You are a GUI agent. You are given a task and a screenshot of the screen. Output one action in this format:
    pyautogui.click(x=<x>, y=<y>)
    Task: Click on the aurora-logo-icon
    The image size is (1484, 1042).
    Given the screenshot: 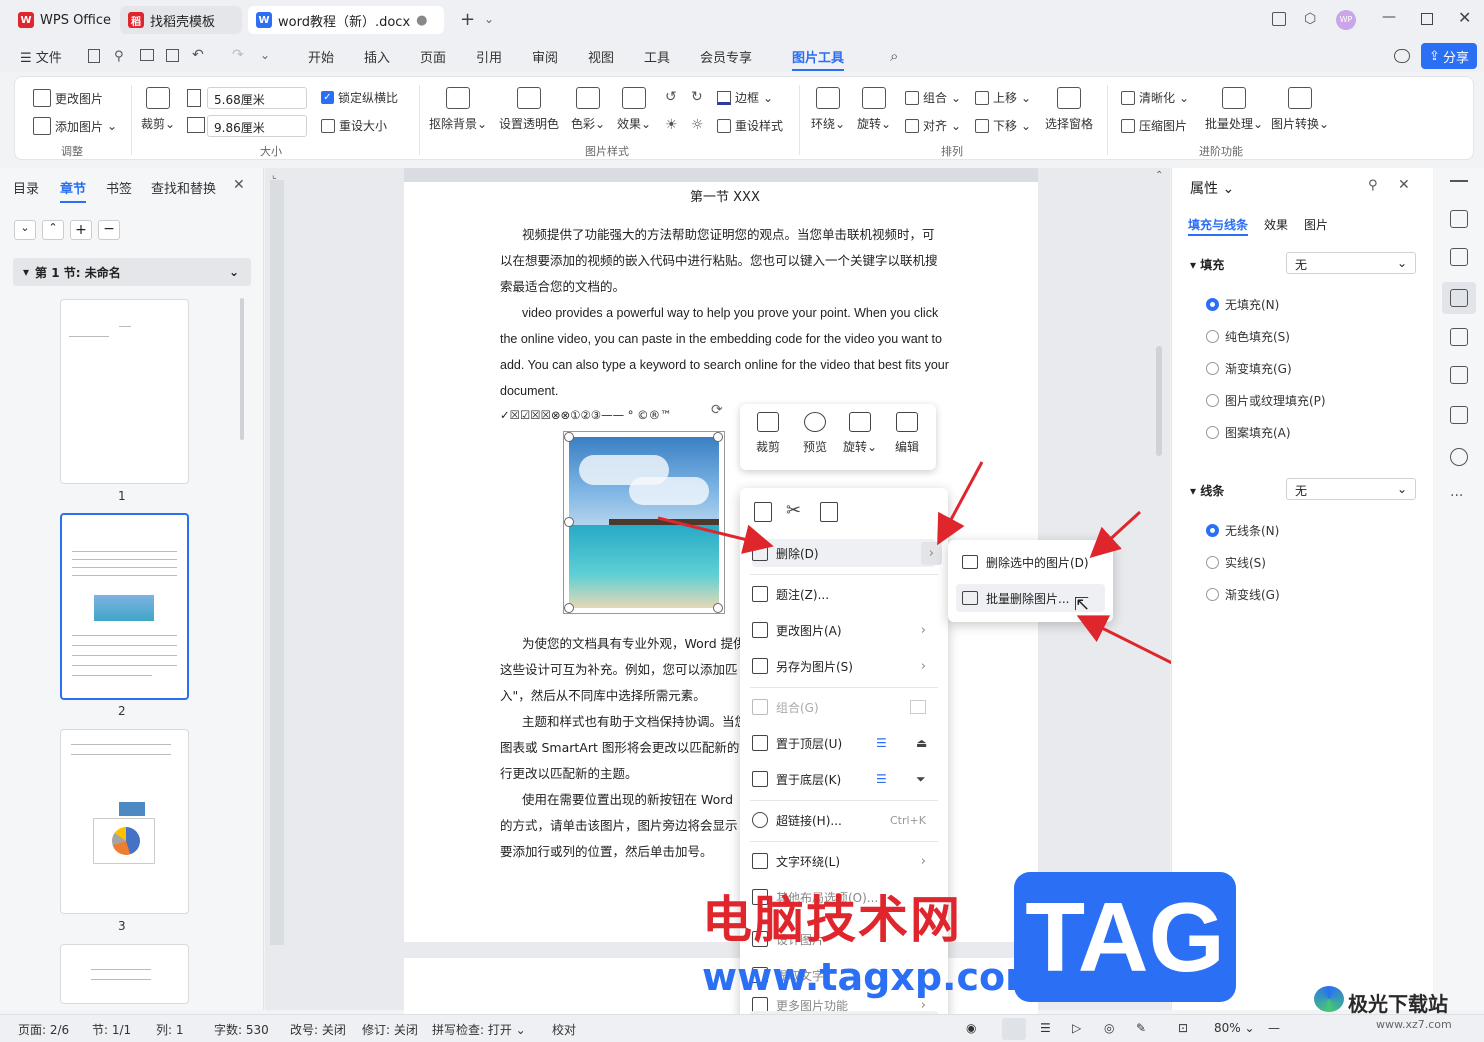 What is the action you would take?
    pyautogui.click(x=1329, y=999)
    